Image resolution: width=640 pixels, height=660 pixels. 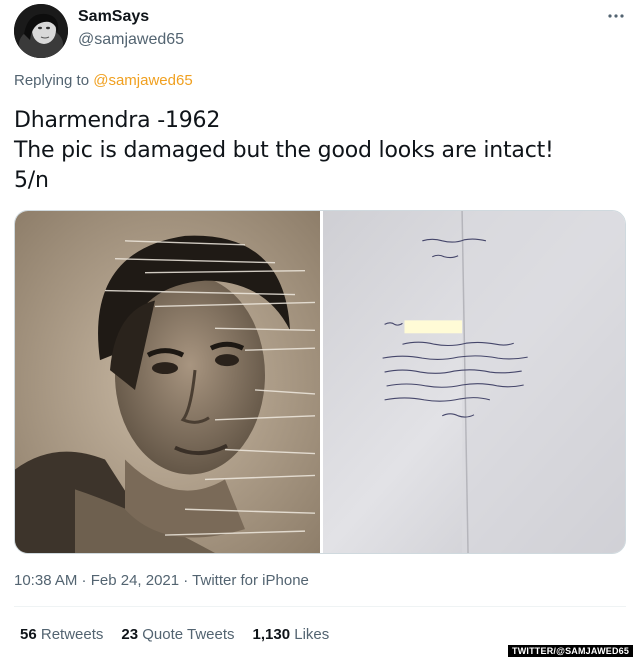 I want to click on user-handle: @samjawed65, so click(x=131, y=40).